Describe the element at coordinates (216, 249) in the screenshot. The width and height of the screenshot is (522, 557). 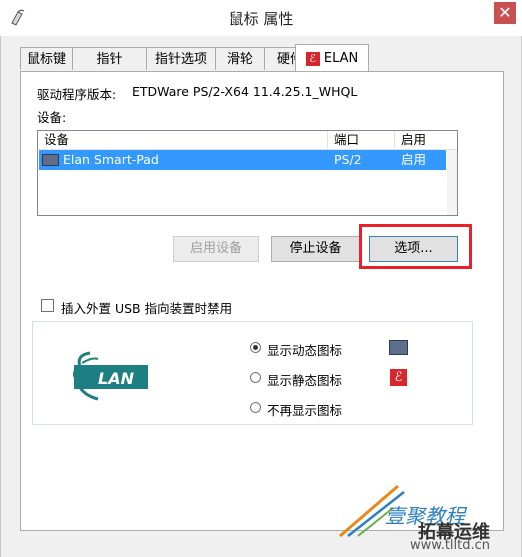
I see `enable-device-button: 启用设备` at that location.